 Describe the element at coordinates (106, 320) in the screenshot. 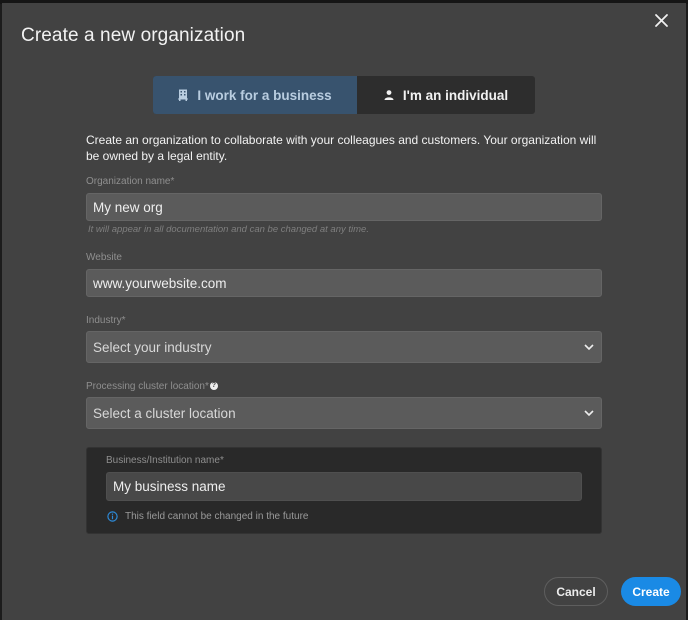

I see `industry-label: Industry*` at that location.